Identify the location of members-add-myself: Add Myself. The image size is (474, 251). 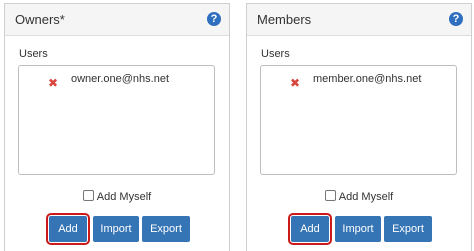
(359, 196).